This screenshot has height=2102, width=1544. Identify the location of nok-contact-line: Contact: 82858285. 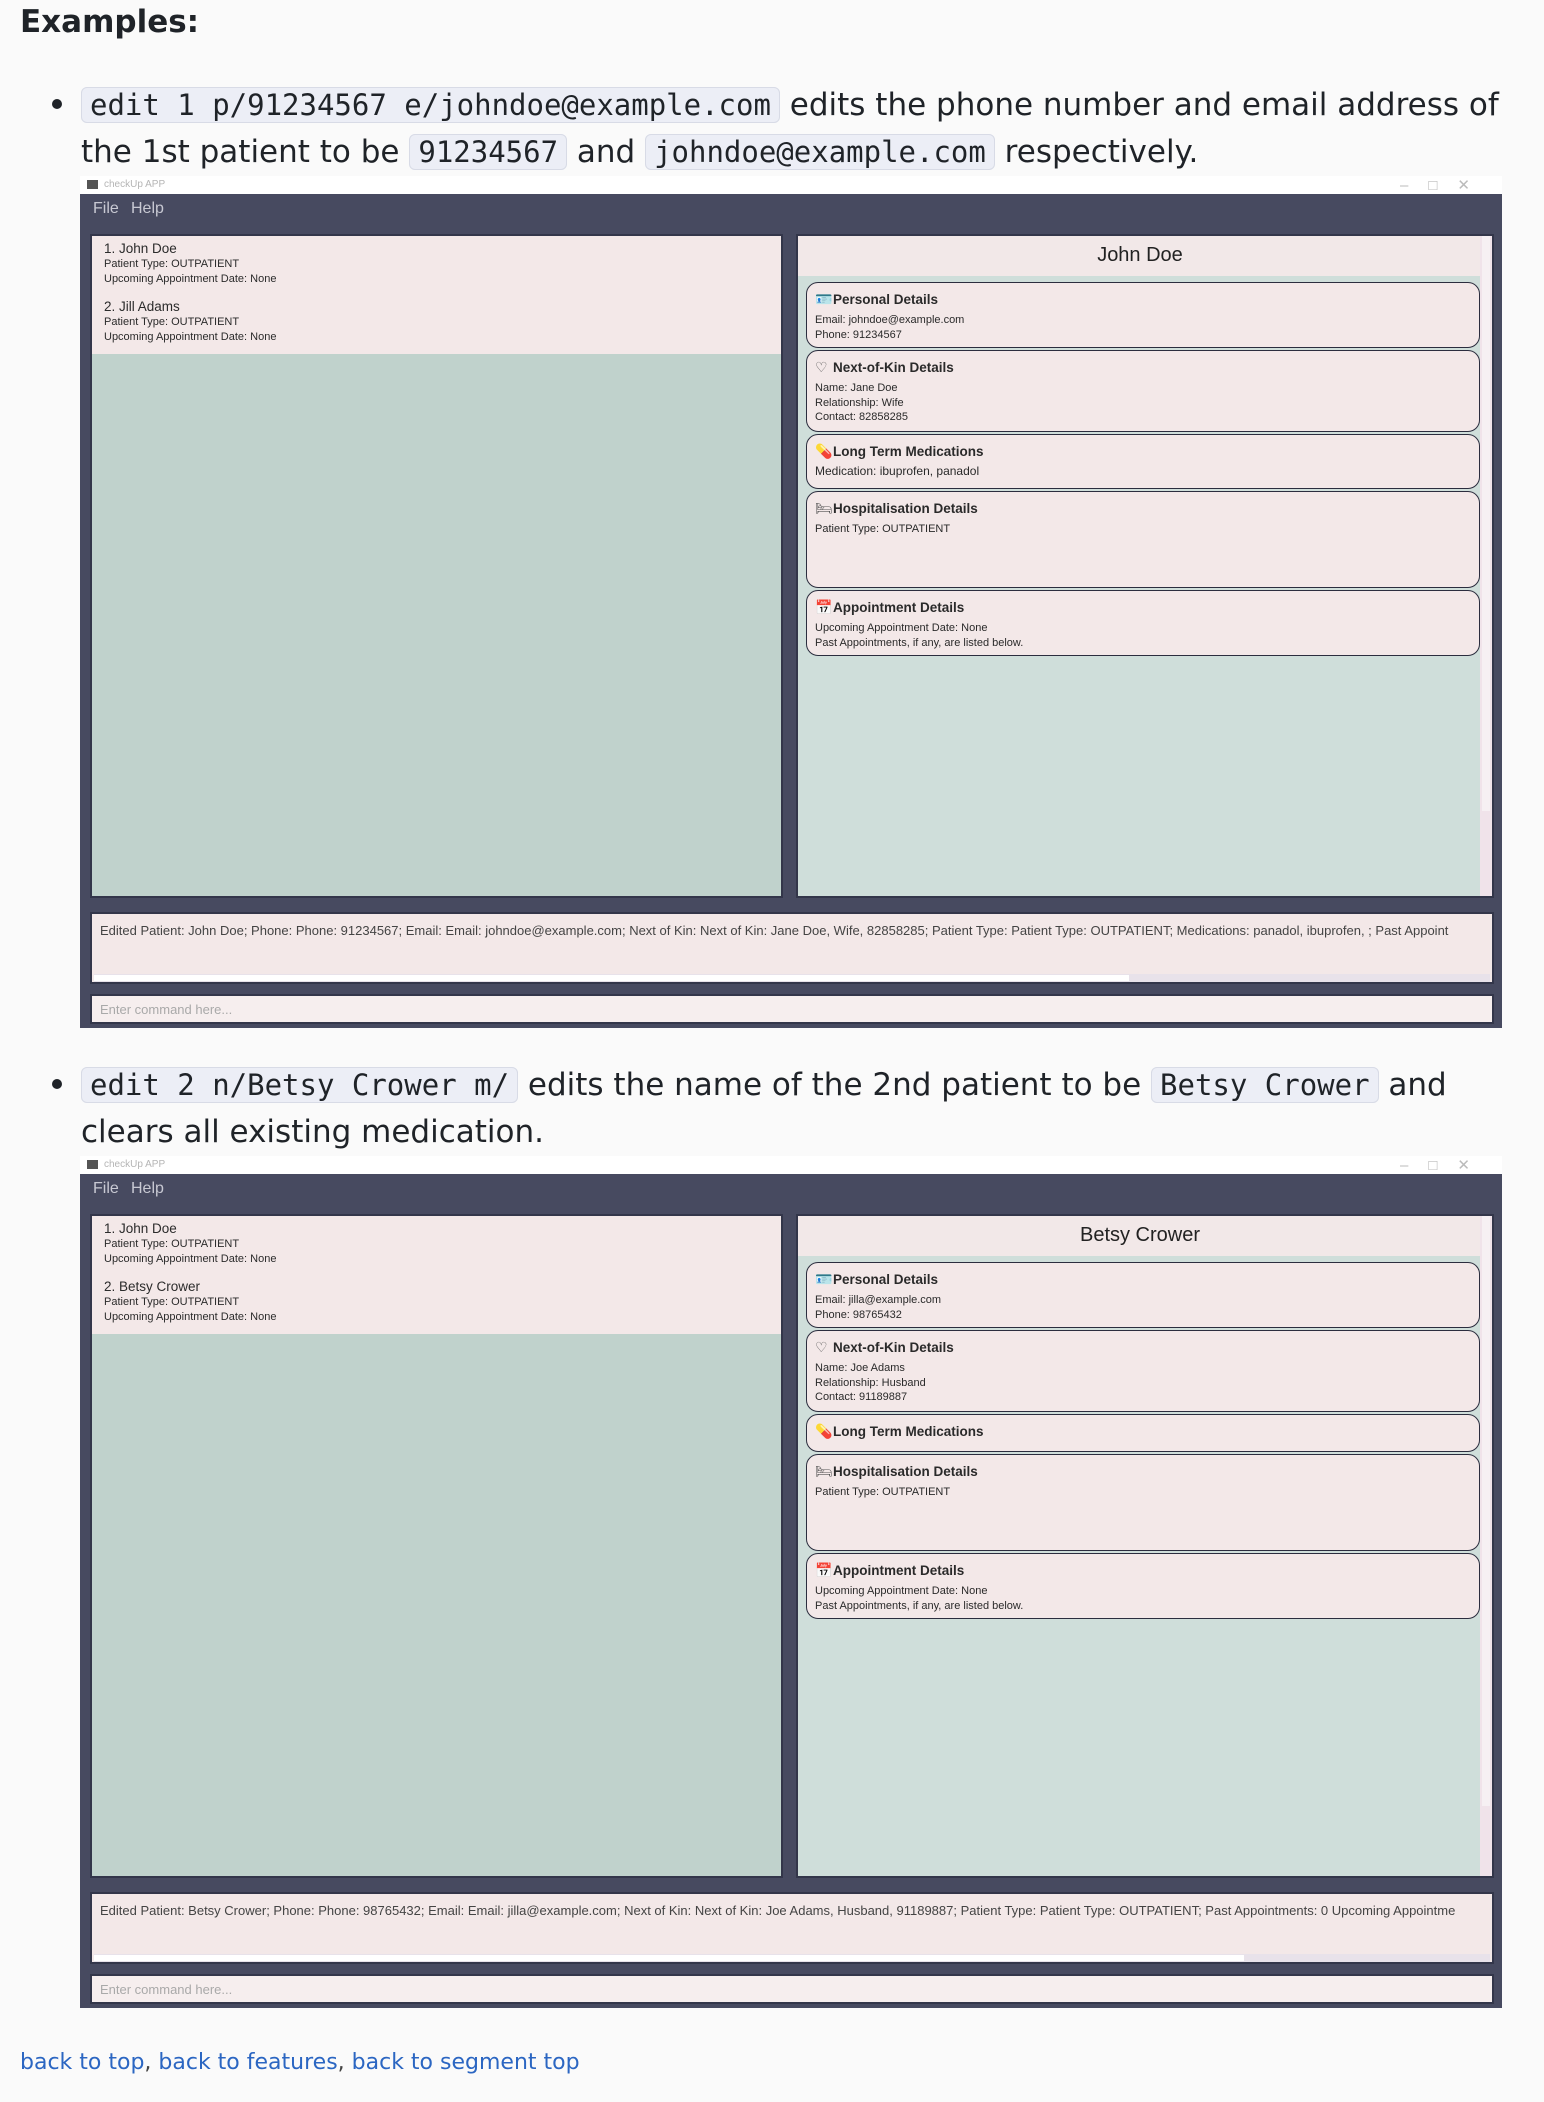
(861, 417).